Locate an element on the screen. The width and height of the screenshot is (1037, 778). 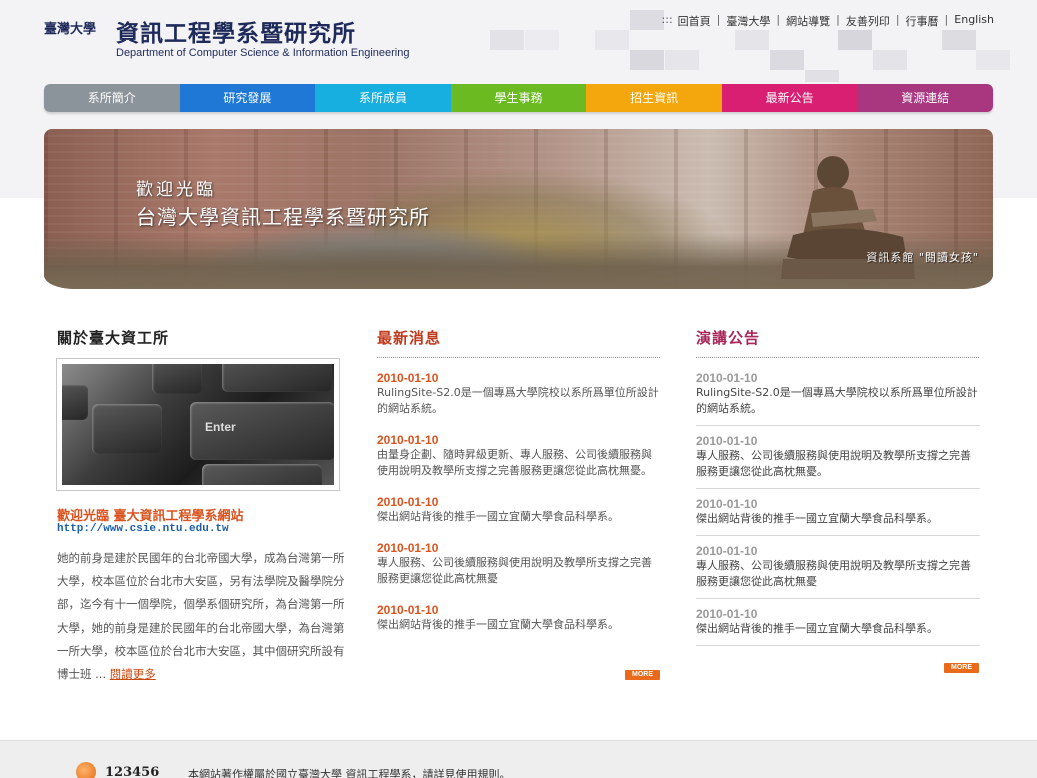
news-more-button: MORE is located at coordinates (642, 675).